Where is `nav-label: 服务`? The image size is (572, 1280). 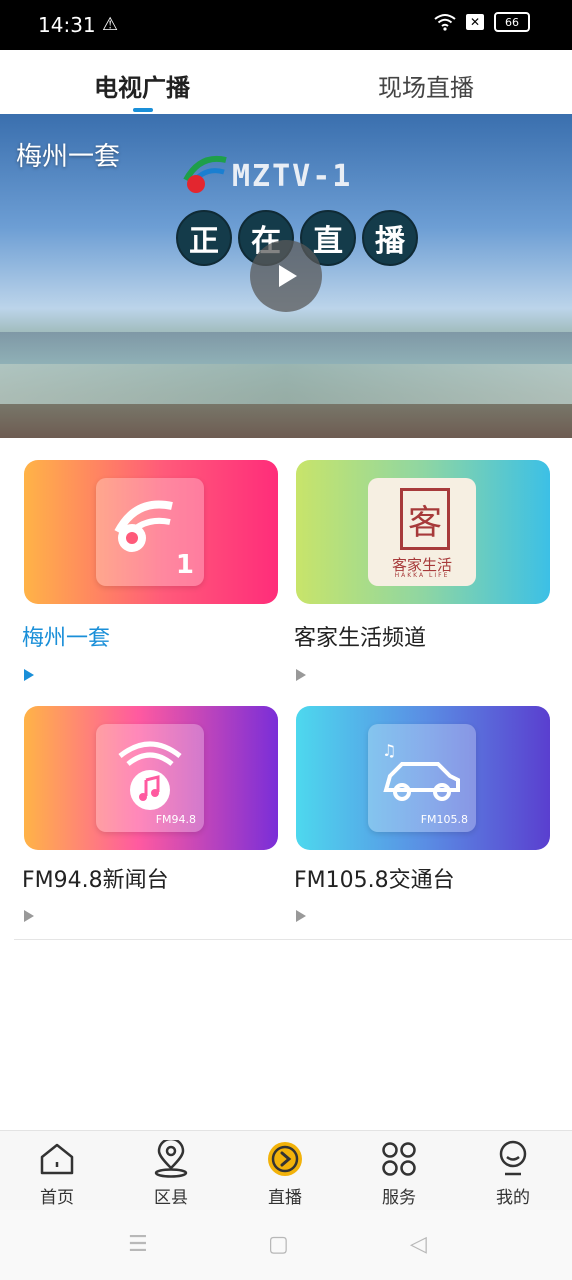
nav-label: 服务 is located at coordinates (399, 1198).